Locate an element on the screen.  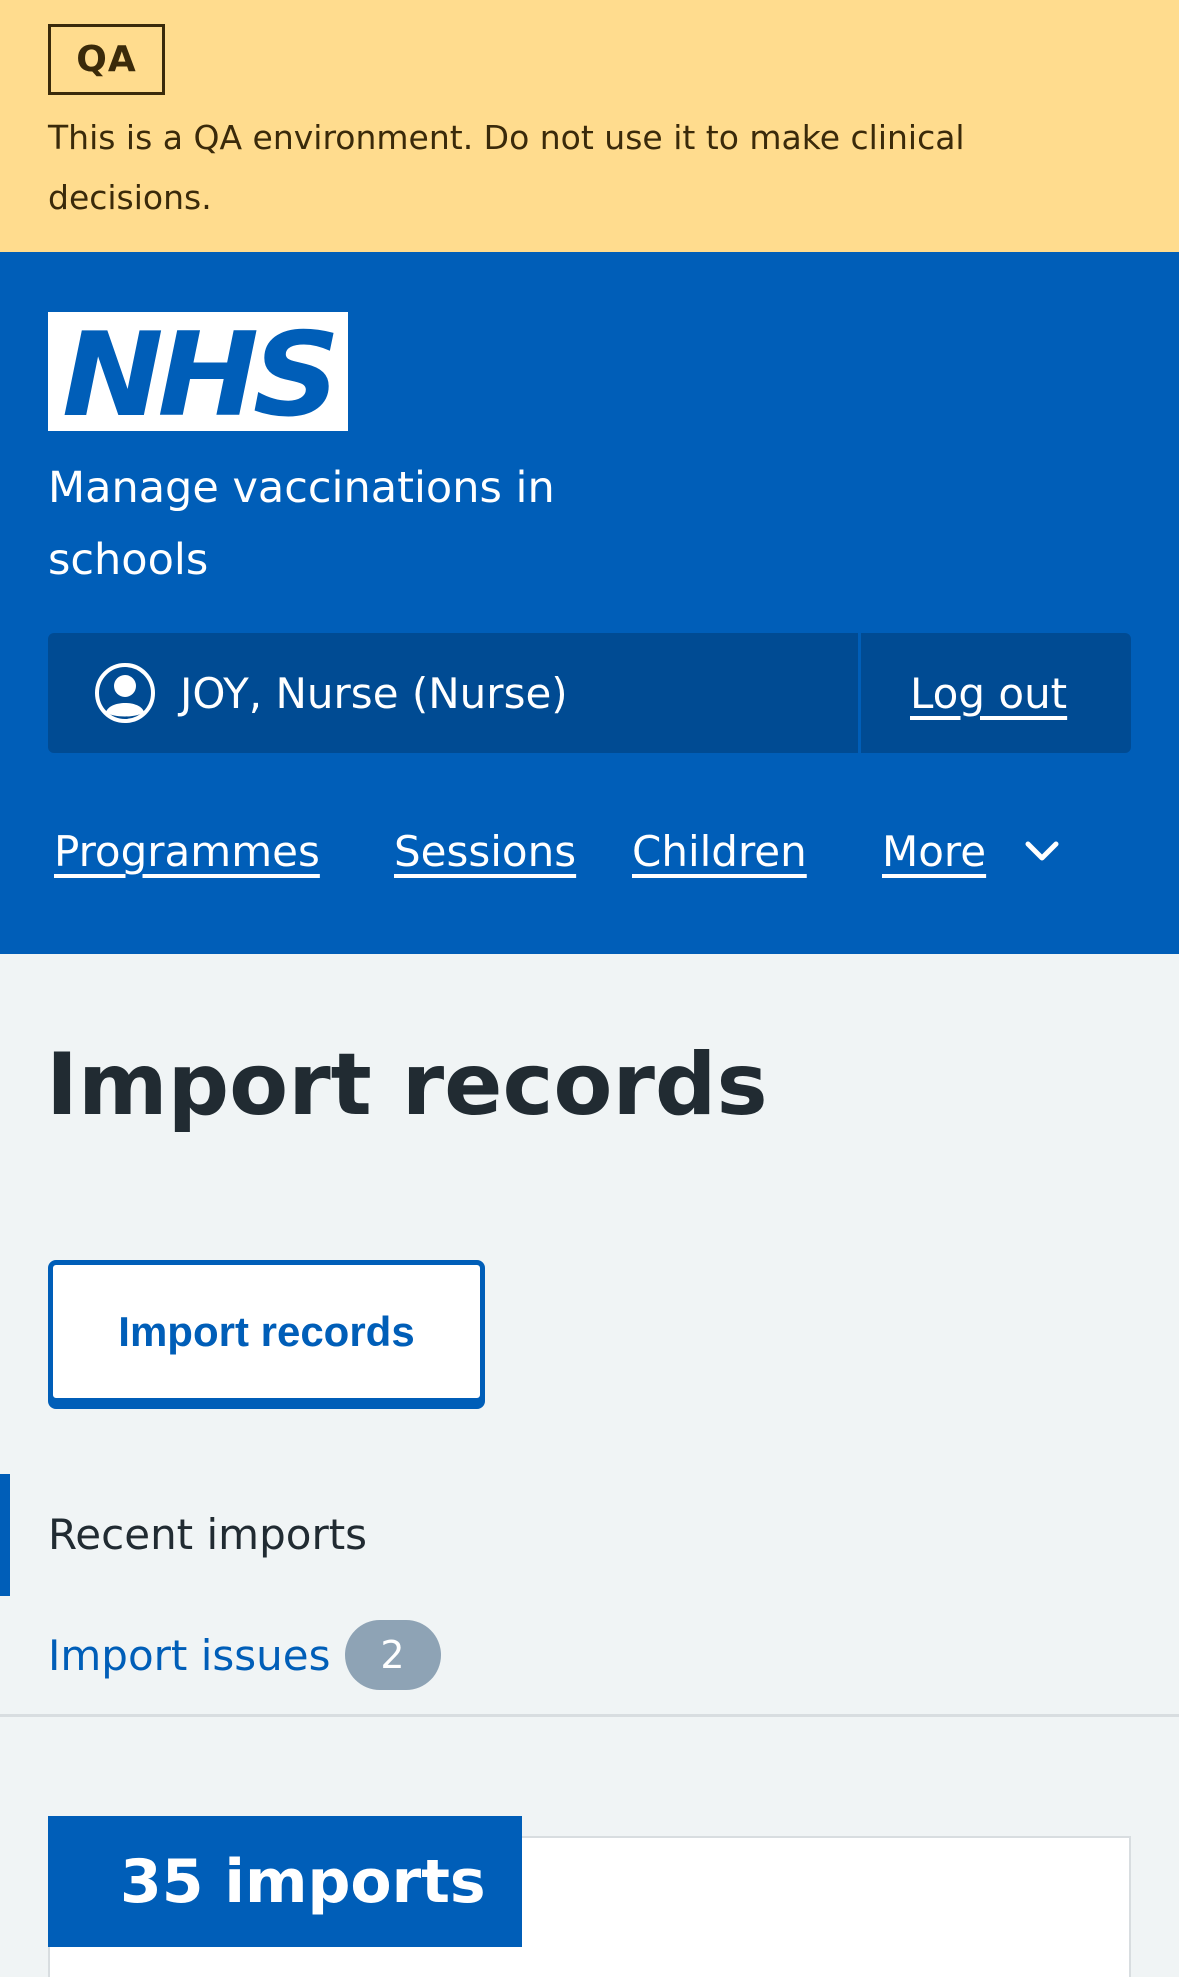
qa-tag: QA is located at coordinates (106, 59).